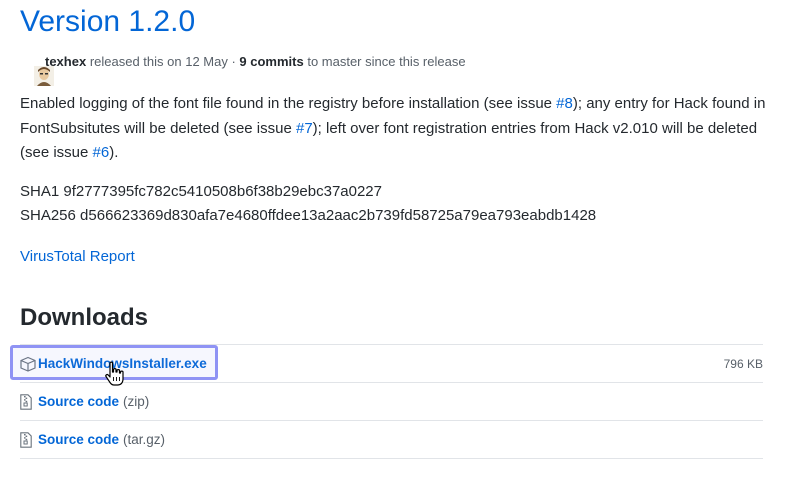  I want to click on virustotal-report-link: VirusTotal Report, so click(77, 257).